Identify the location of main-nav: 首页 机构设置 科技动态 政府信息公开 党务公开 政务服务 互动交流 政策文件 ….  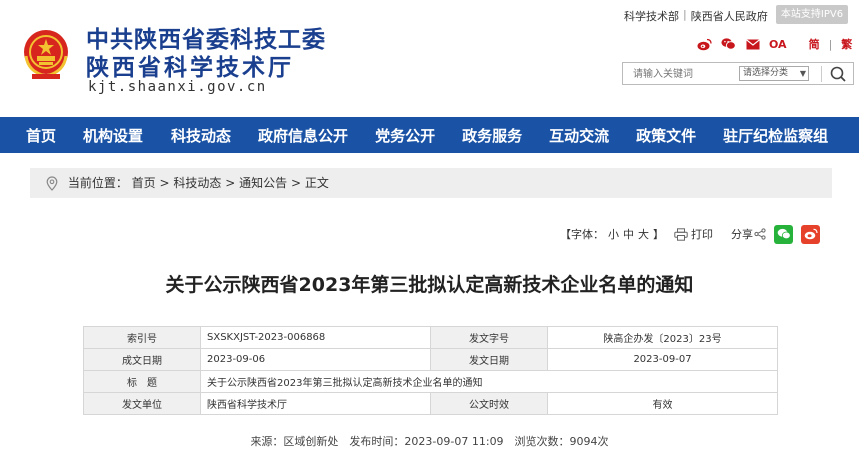
(429, 135).